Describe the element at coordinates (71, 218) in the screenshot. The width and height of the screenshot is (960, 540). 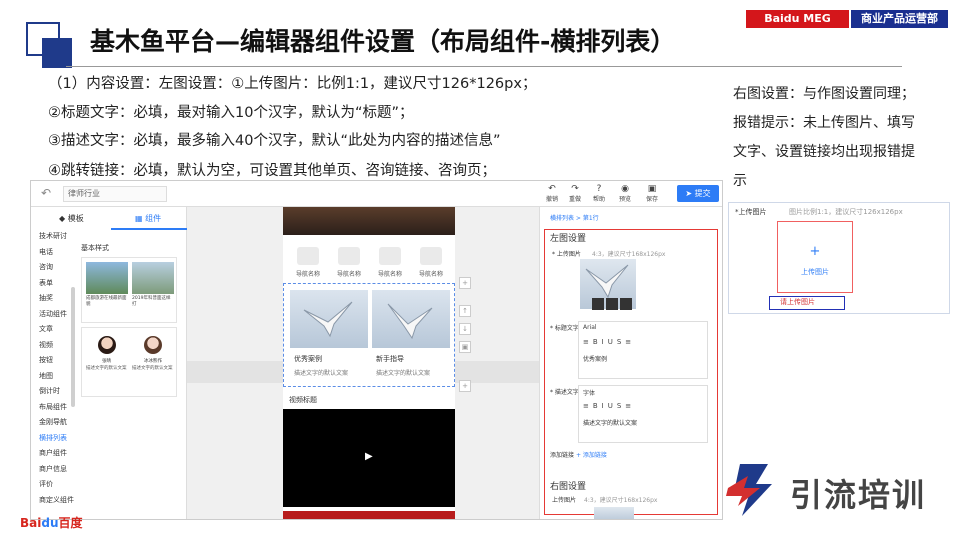
I see `tab-templates: ◆ 模板` at that location.